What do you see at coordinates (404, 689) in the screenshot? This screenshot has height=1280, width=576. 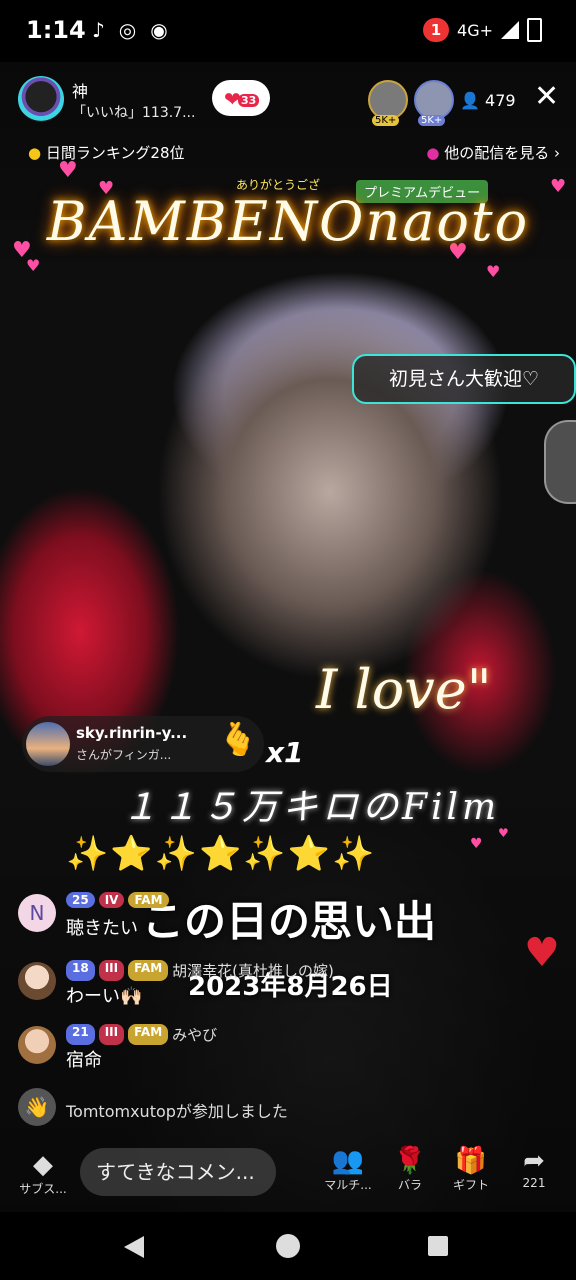 I see `i-love-text: I love"` at bounding box center [404, 689].